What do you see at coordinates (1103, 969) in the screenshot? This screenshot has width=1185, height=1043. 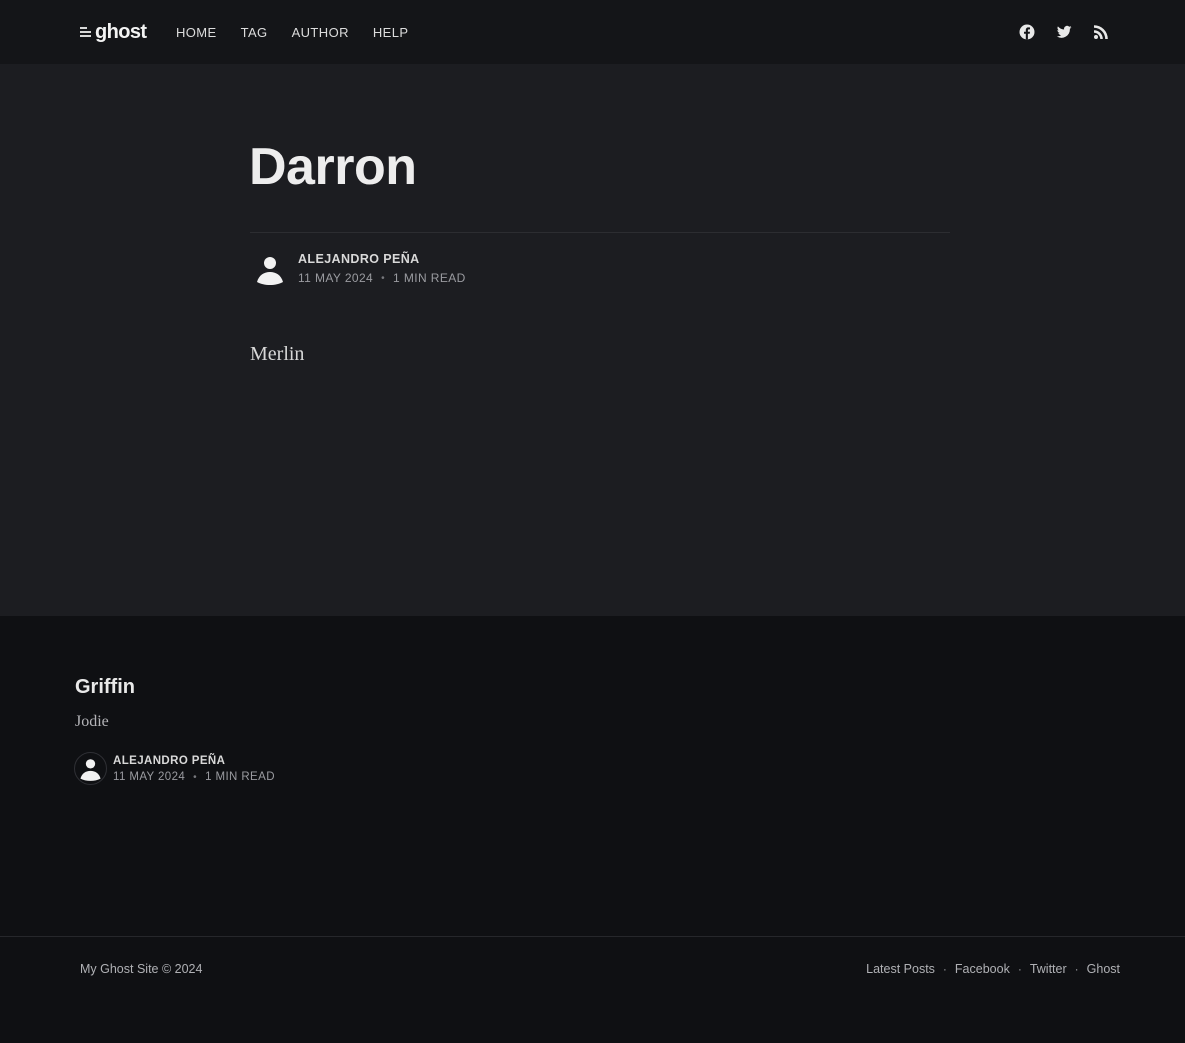 I see `footer-link-ghost: Ghost` at bounding box center [1103, 969].